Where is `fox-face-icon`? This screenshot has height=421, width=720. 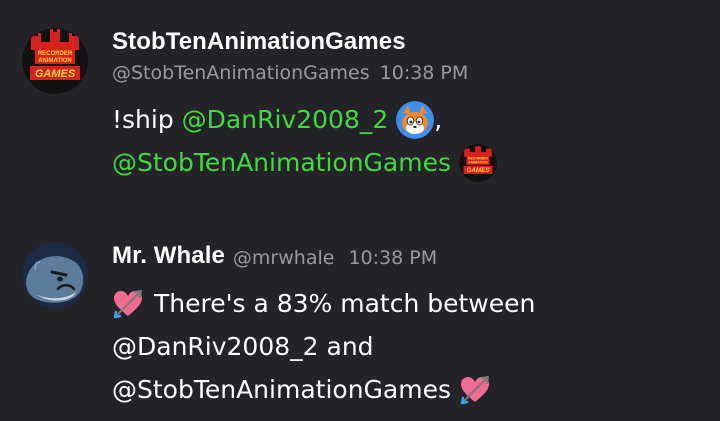 fox-face-icon is located at coordinates (415, 119).